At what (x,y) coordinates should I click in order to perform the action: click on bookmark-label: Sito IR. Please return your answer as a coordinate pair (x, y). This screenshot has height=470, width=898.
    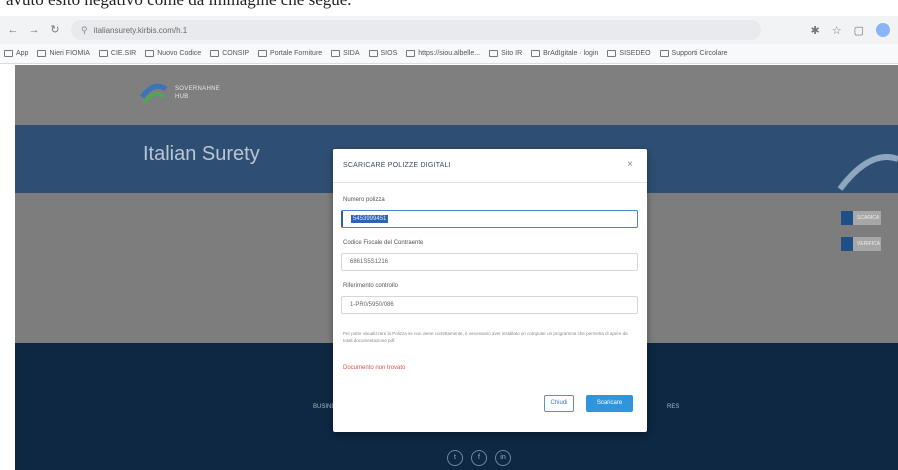
    Looking at the image, I should click on (512, 53).